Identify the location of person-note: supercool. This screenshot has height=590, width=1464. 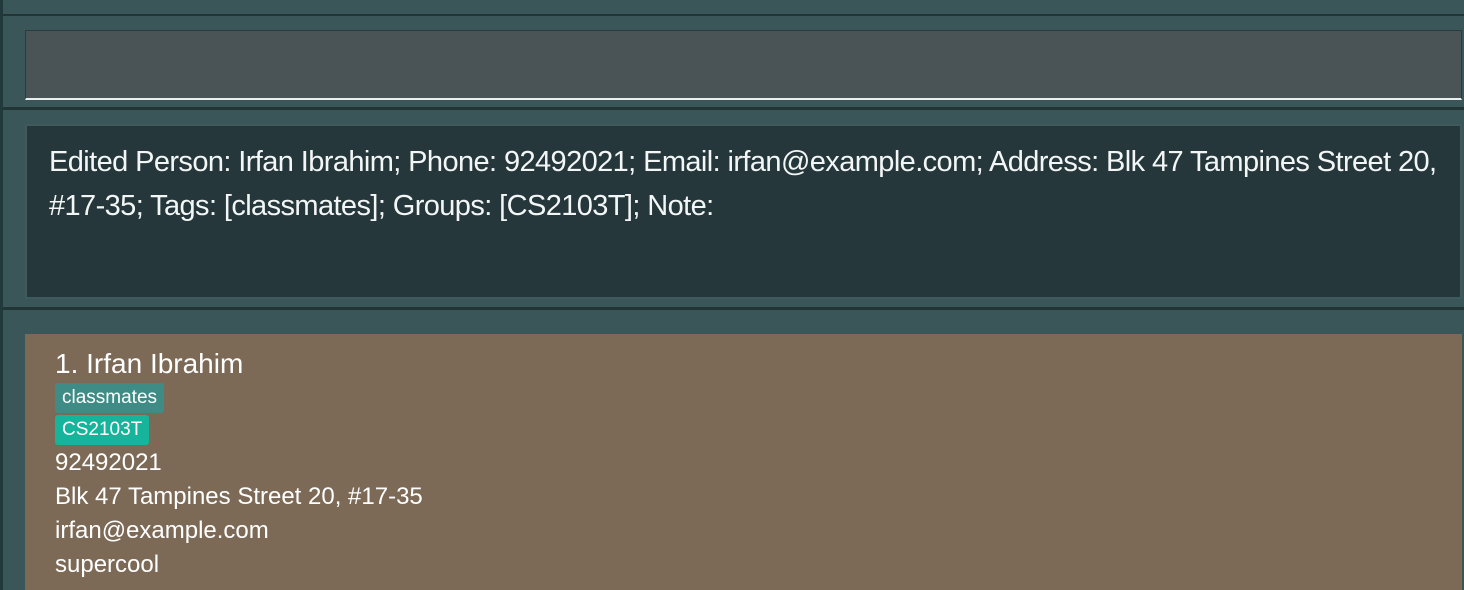
(107, 564).